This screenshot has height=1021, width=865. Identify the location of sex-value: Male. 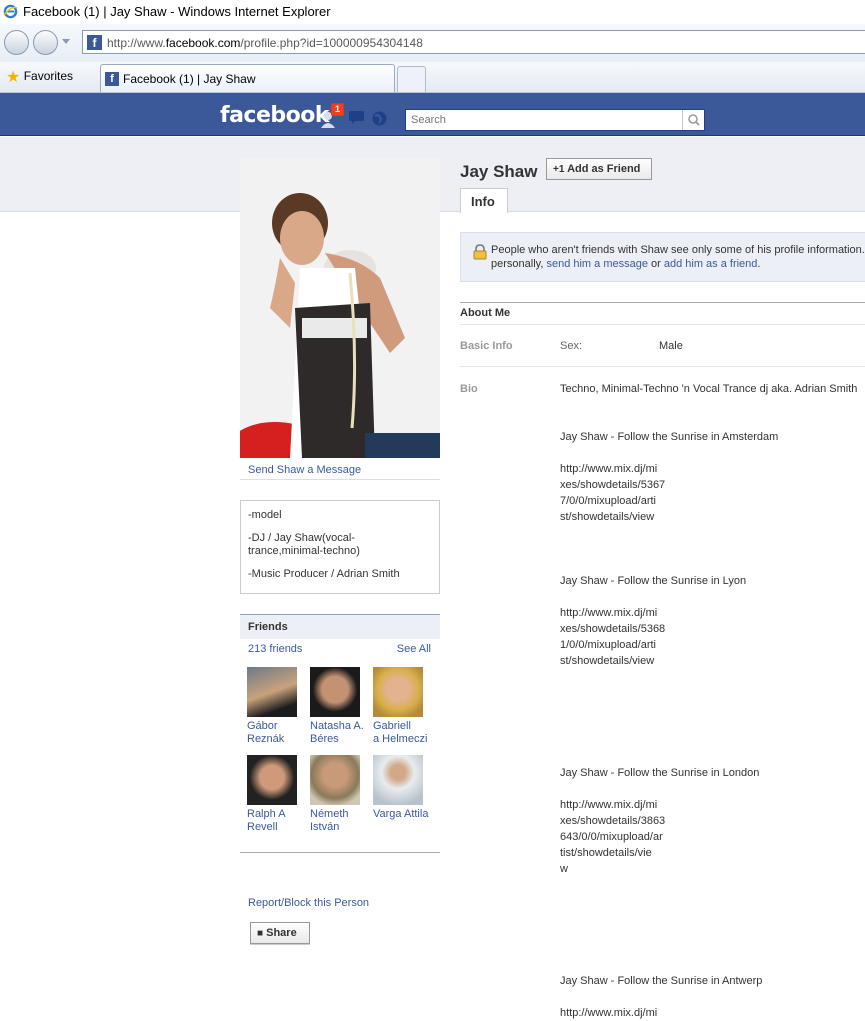
(671, 346).